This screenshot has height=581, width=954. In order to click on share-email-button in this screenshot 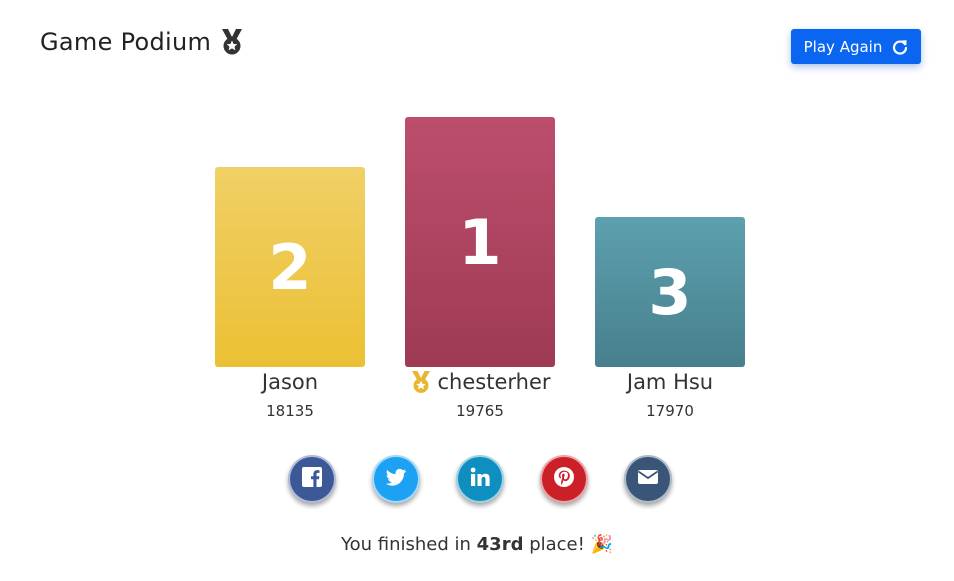, I will do `click(648, 479)`.